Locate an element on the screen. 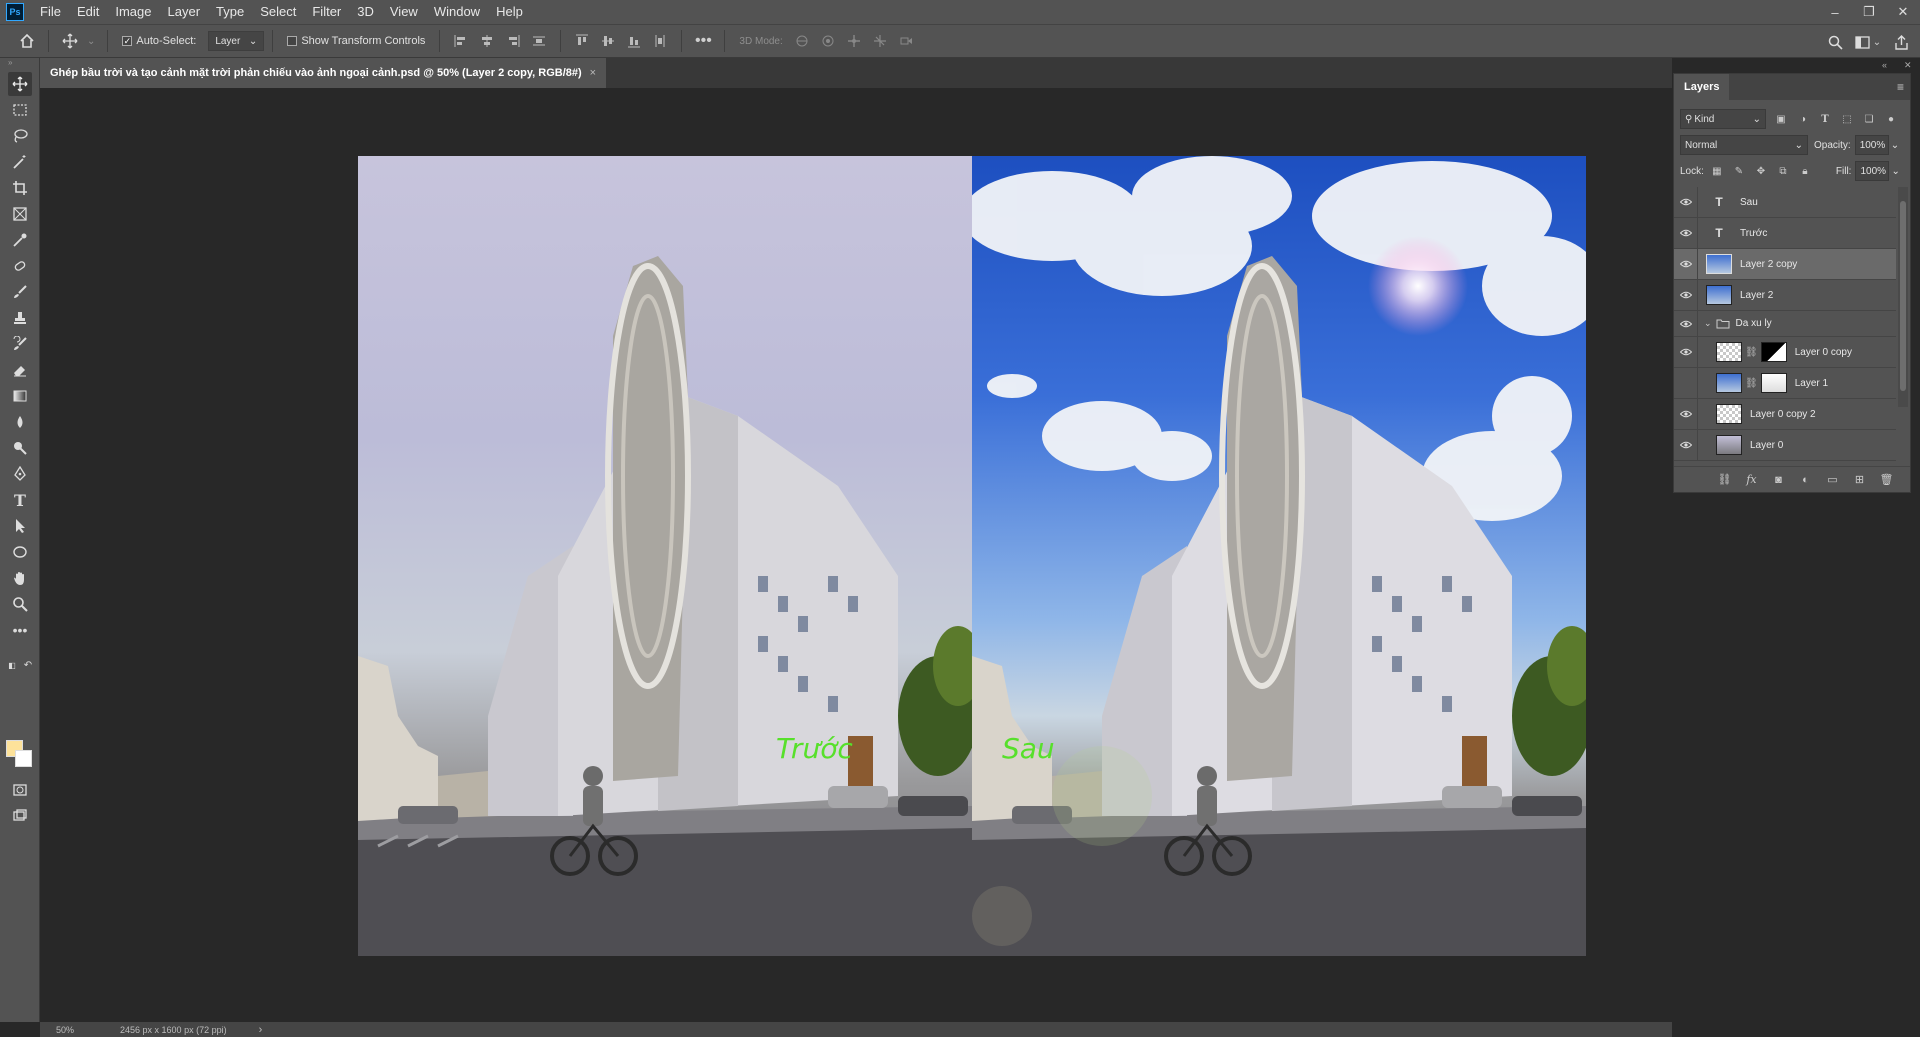 The height and width of the screenshot is (1037, 1920). marquee-tool-icon is located at coordinates (20, 110).